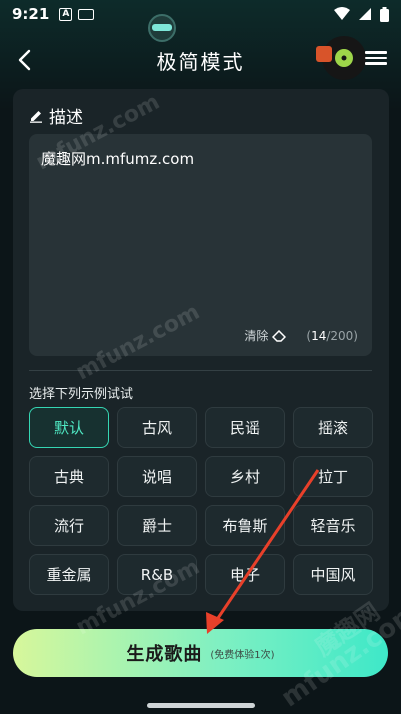 This screenshot has width=401, height=714. I want to click on section-divider, so click(200, 370).